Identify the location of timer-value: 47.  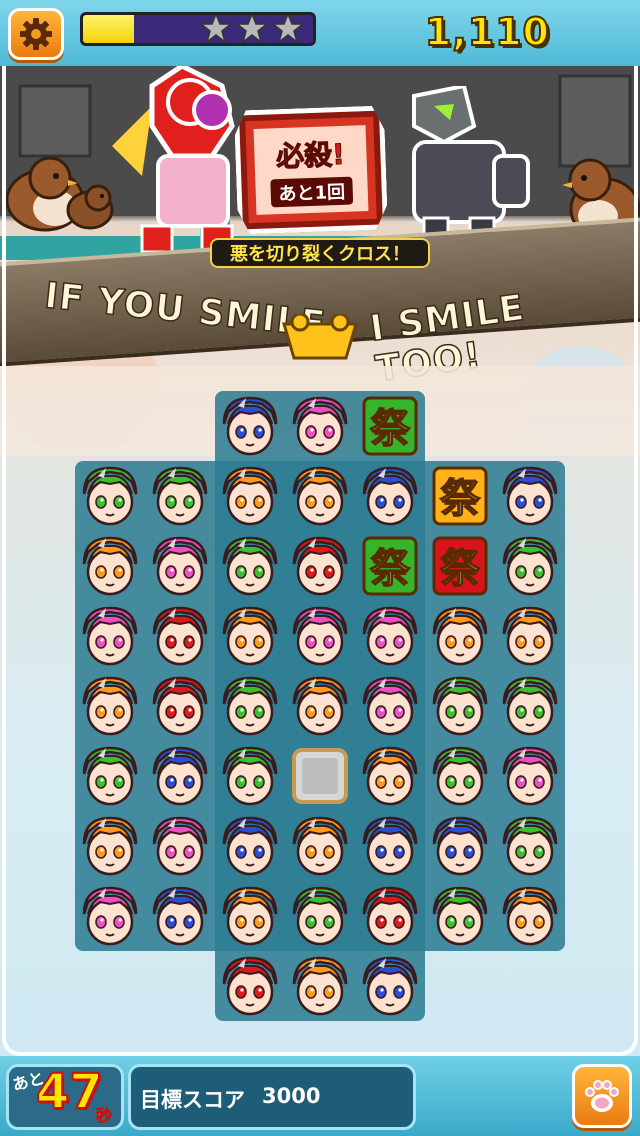
(69, 1092).